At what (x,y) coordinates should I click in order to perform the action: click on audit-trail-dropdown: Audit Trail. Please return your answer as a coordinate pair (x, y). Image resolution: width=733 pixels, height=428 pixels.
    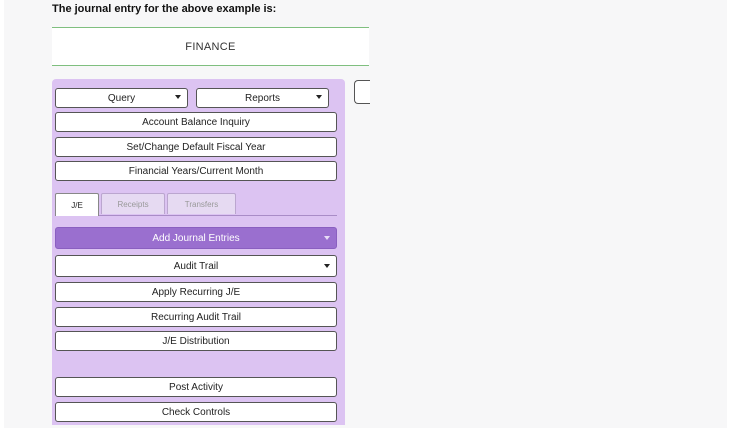
    Looking at the image, I should click on (196, 266).